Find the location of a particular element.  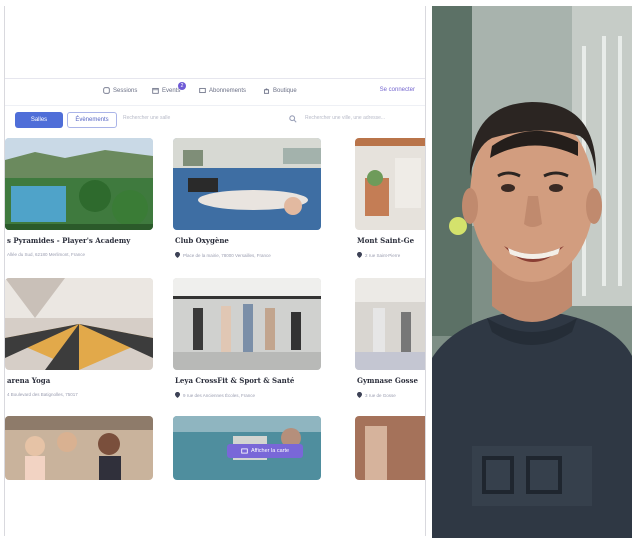

gym-address: 9 rue des Anciennes Écoles, France is located at coordinates (215, 395).